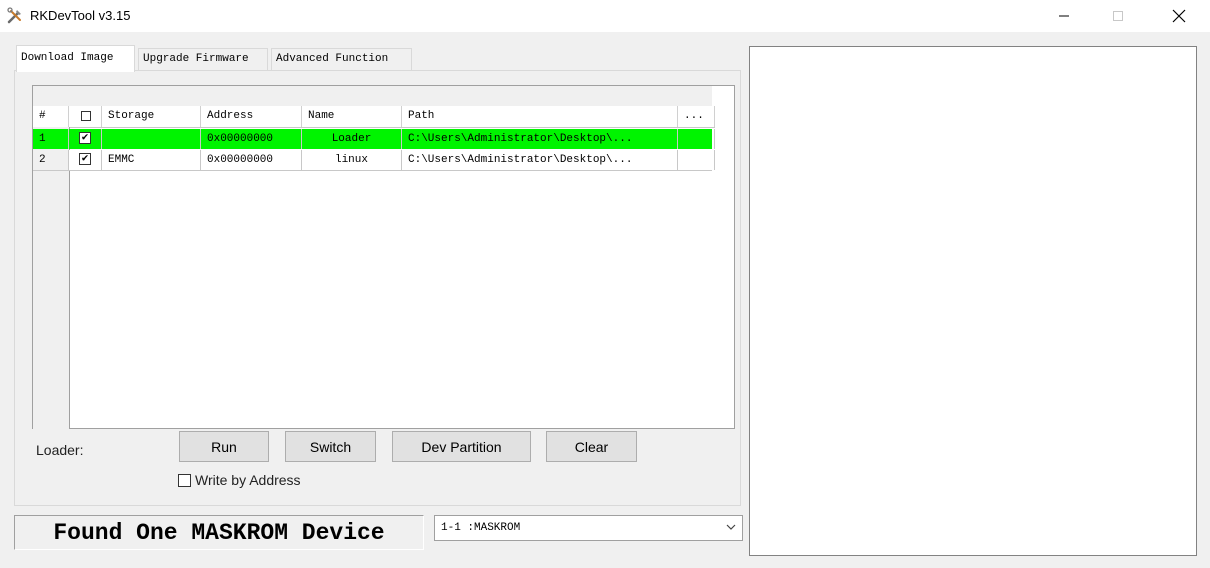 The image size is (1210, 568). Describe the element at coordinates (151, 116) in the screenshot. I see `col-storage: Storage` at that location.